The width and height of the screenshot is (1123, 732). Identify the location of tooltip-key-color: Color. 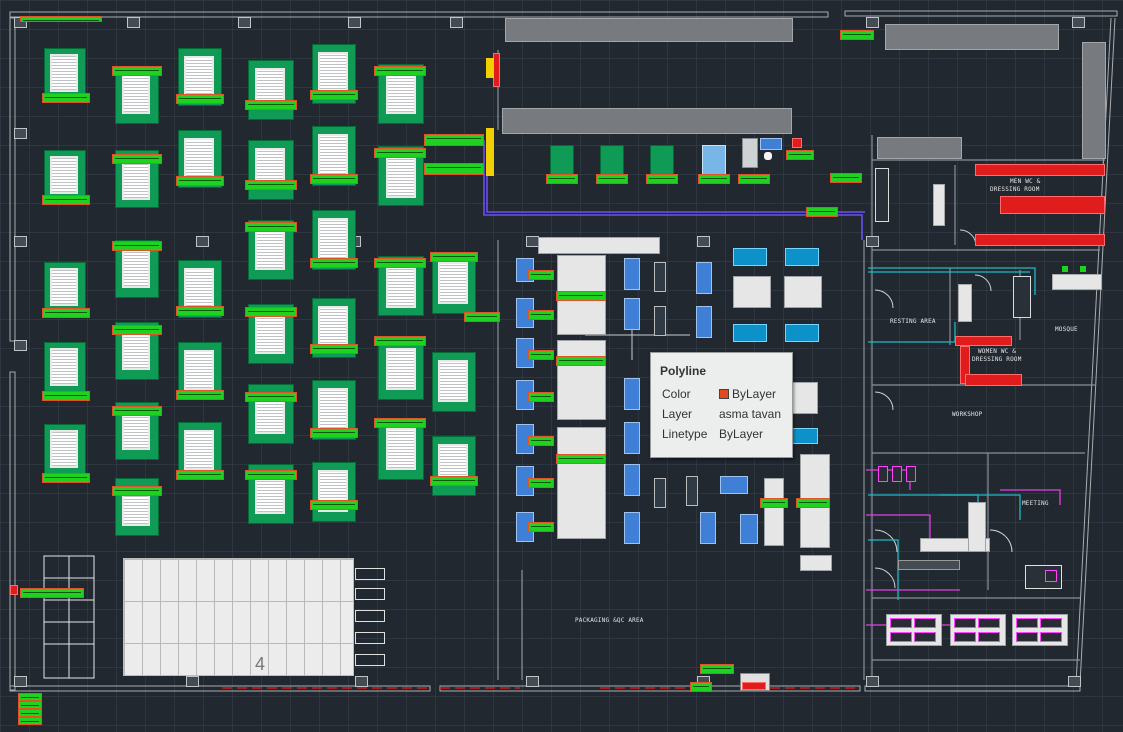
(676, 394).